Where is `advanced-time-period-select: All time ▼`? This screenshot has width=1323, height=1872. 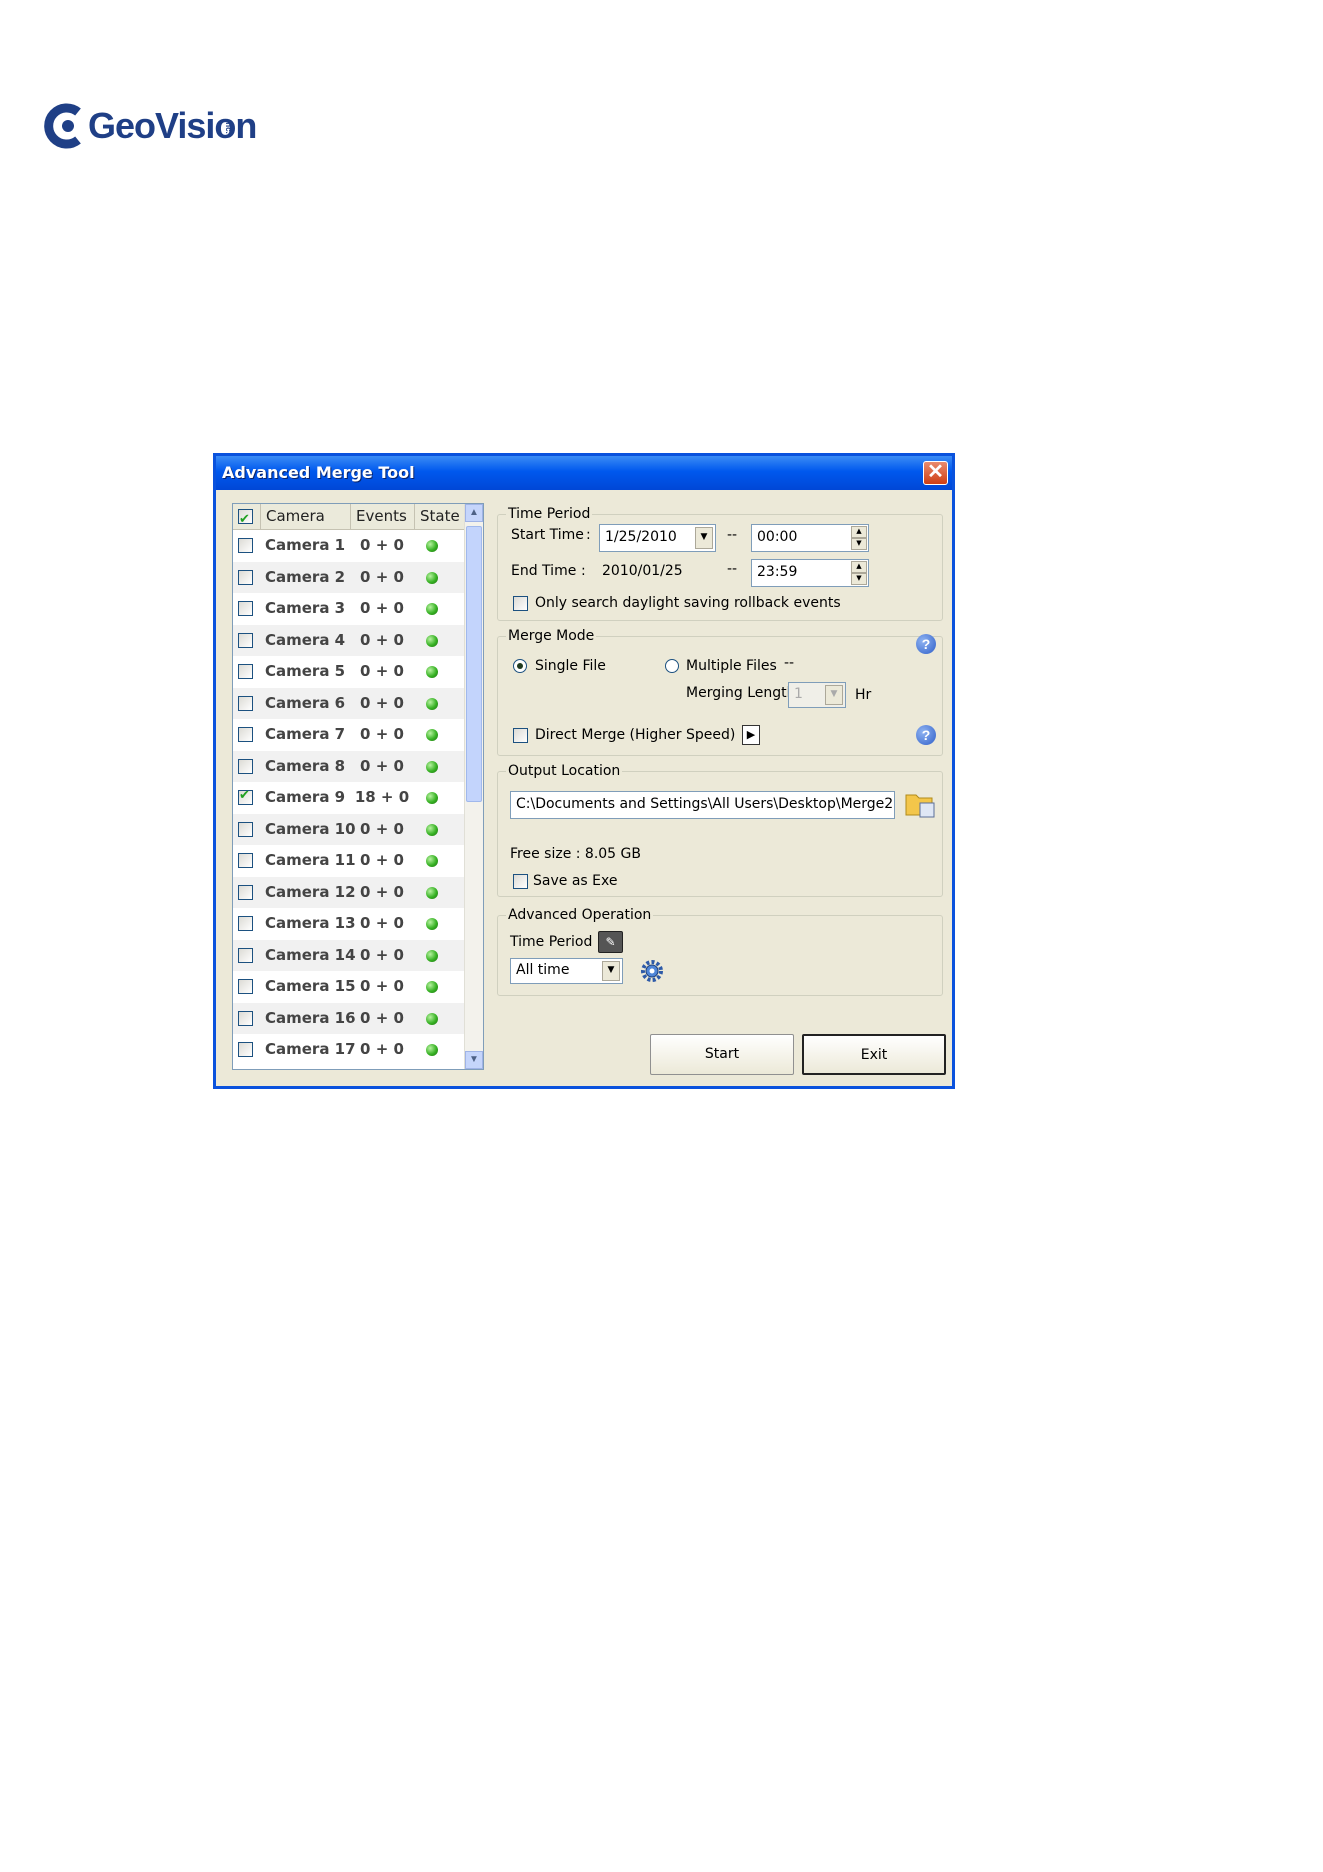
advanced-time-period-select: All time ▼ is located at coordinates (566, 971).